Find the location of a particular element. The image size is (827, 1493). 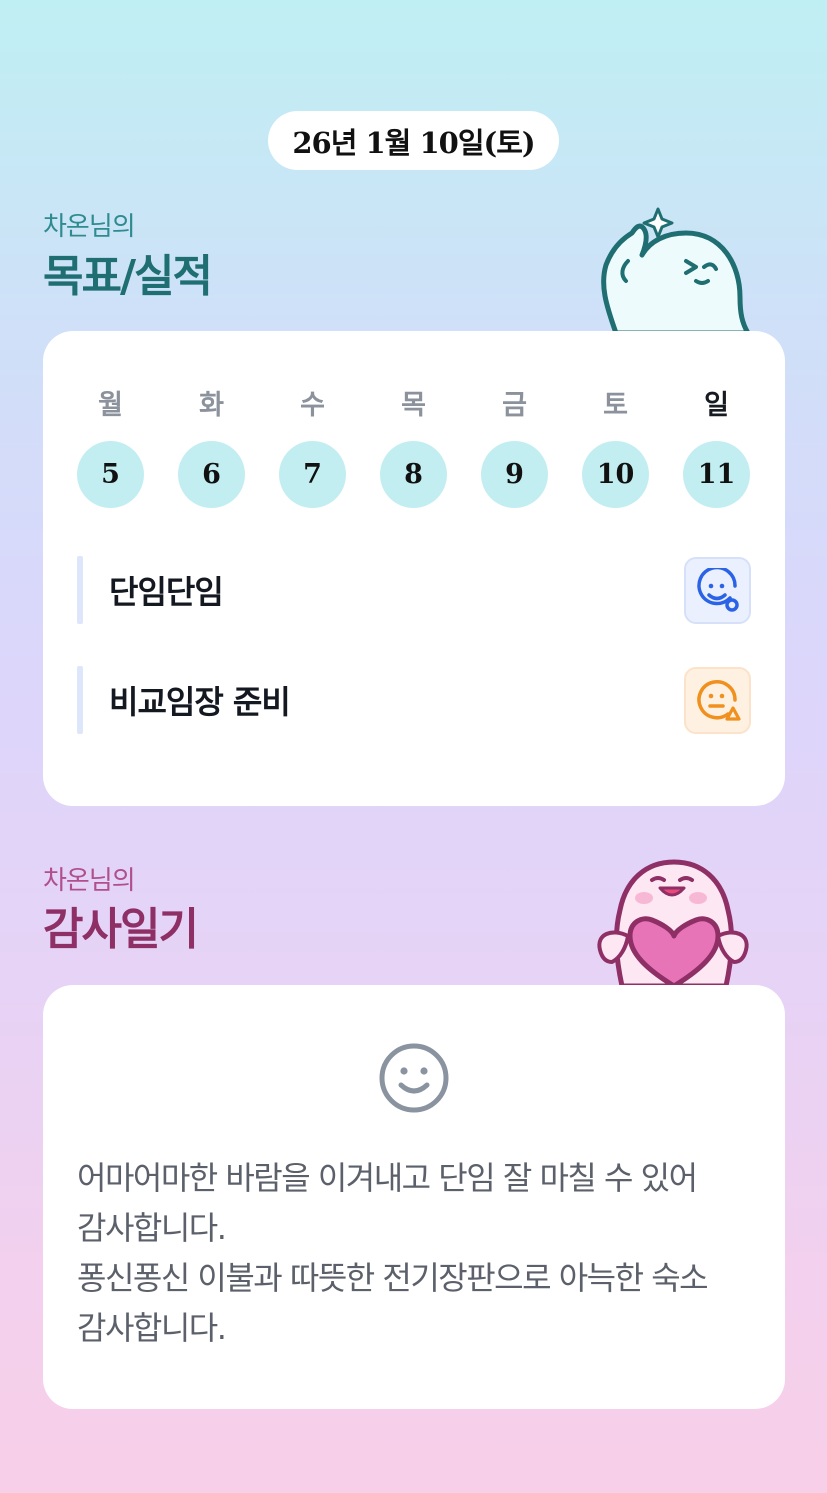

smile-face-icon is located at coordinates (414, 1078).